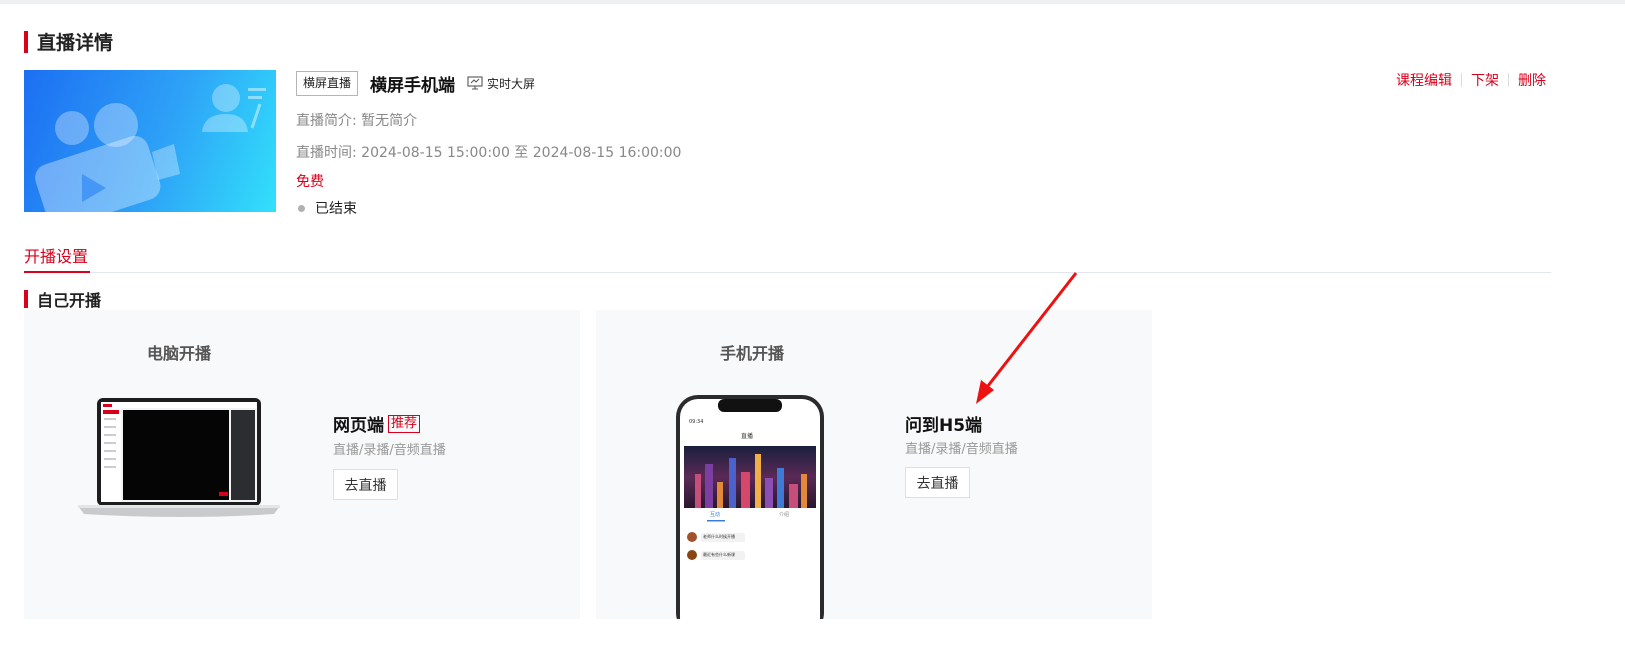 The image size is (1625, 649). Describe the element at coordinates (719, 554) in the screenshot. I see `phone-chat-message: 最近有些什么新课` at that location.